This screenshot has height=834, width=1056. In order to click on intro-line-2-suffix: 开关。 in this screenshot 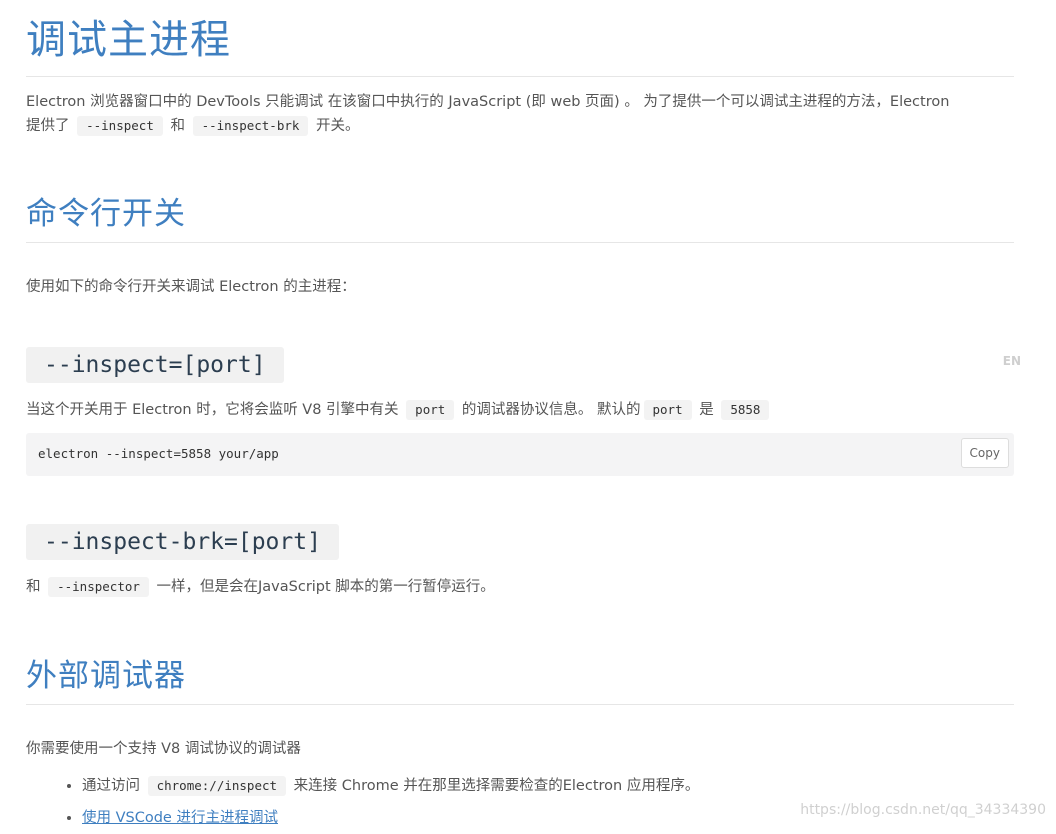, I will do `click(338, 126)`.